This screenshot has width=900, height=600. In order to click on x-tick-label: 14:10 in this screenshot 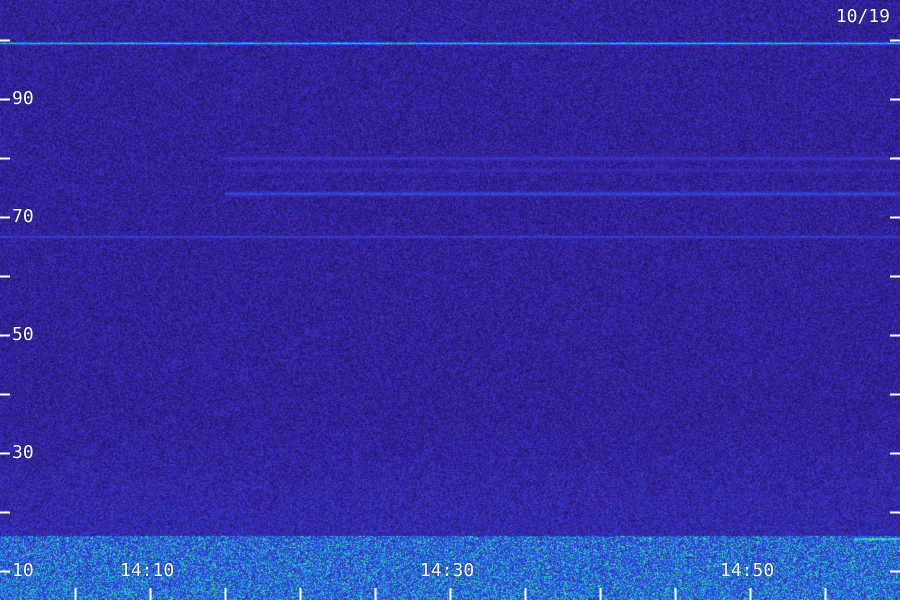, I will do `click(147, 570)`.